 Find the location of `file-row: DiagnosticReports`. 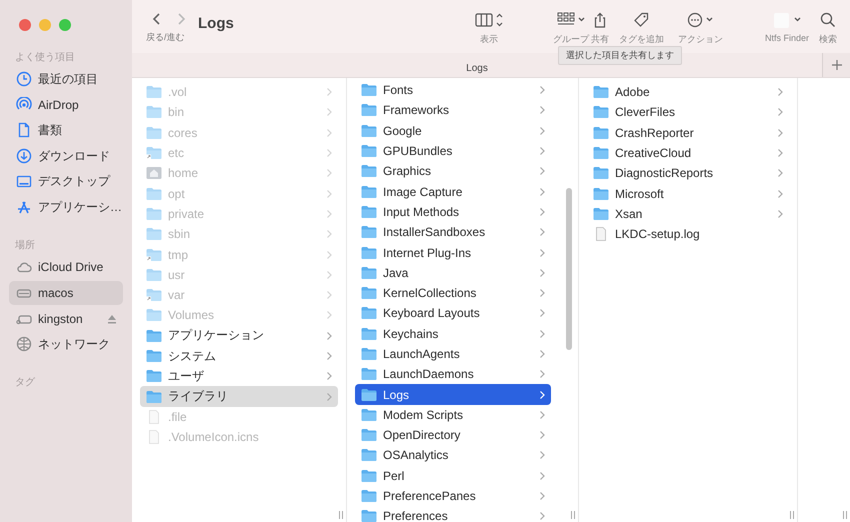

file-row: DiagnosticReports is located at coordinates (688, 173).